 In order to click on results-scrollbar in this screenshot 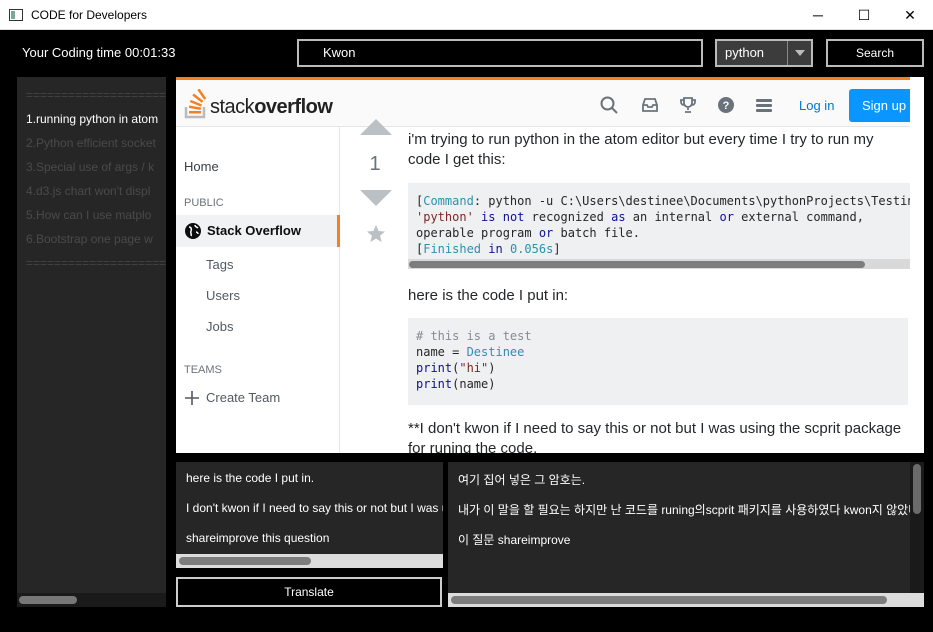, I will do `click(91, 600)`.